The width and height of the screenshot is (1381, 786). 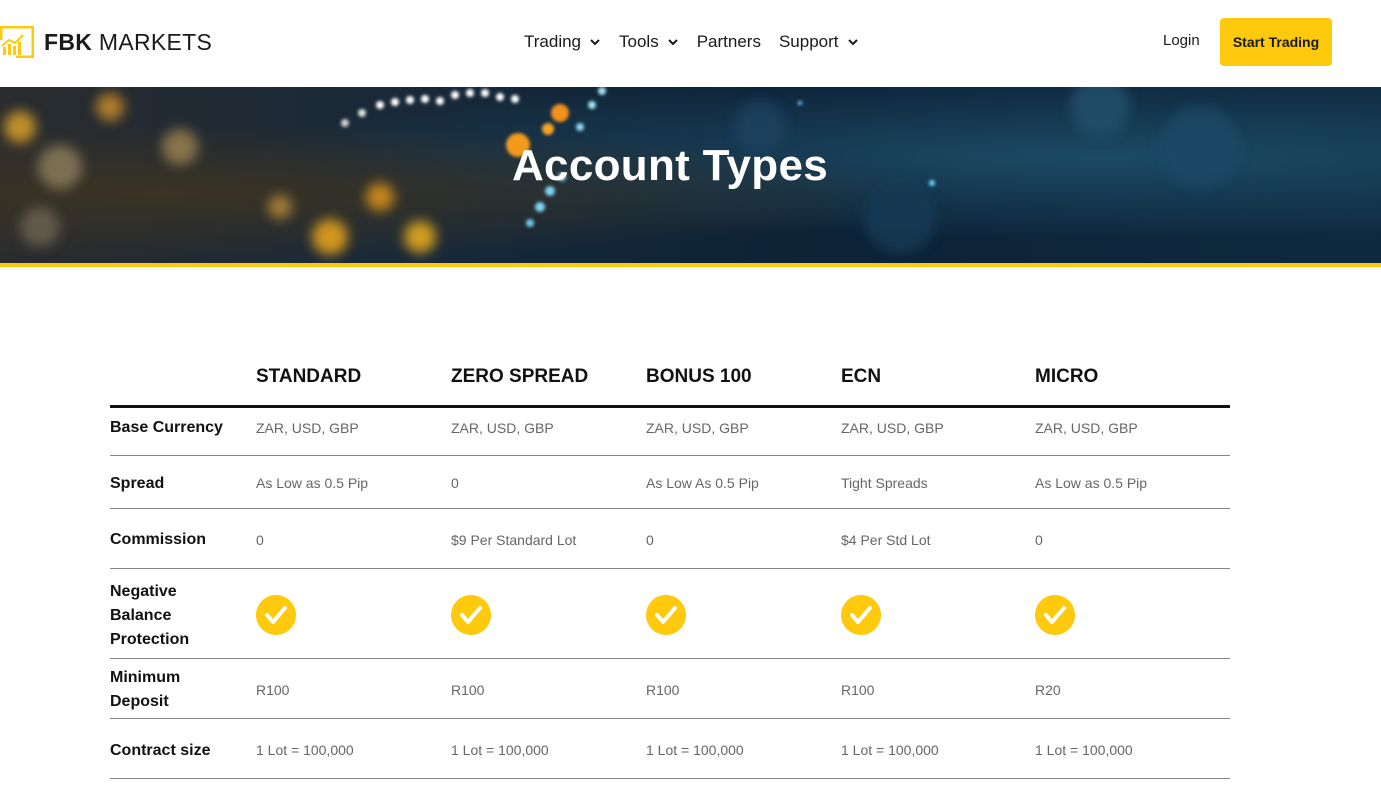 I want to click on nav-partners: Partners, so click(x=729, y=42).